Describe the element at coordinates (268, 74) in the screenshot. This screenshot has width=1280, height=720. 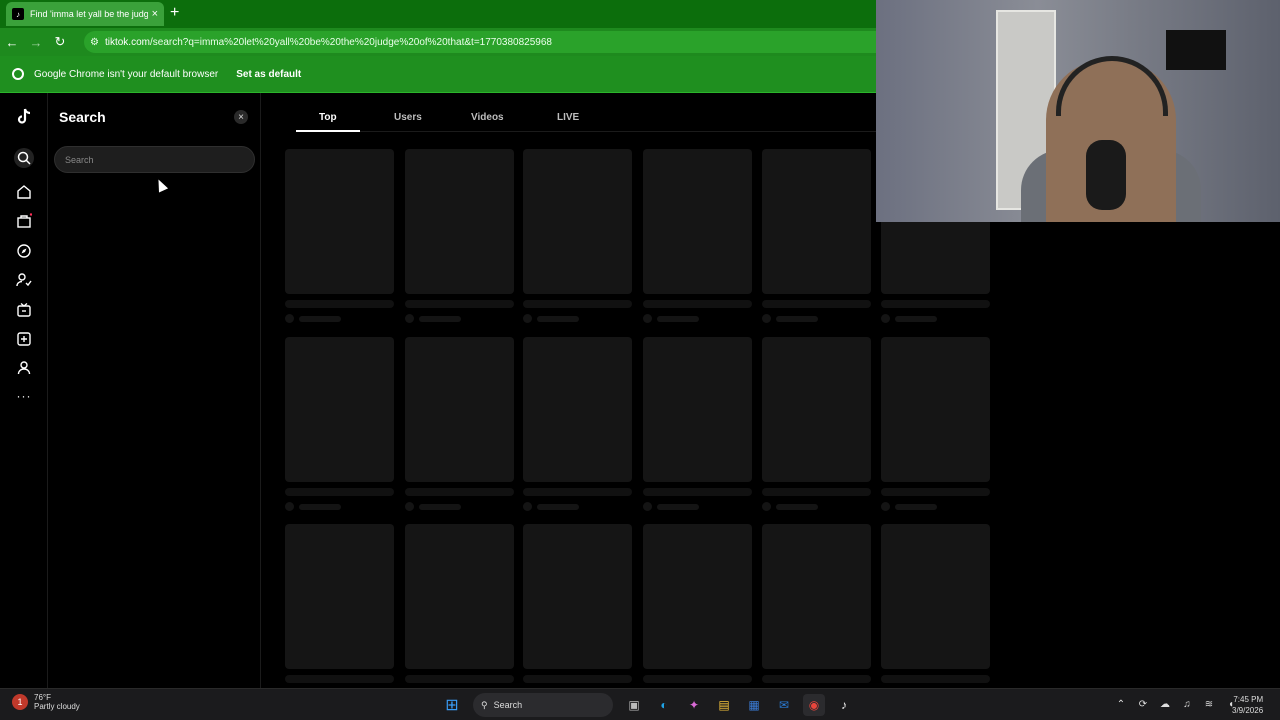
I see `set-as-default-button: Set as default` at that location.